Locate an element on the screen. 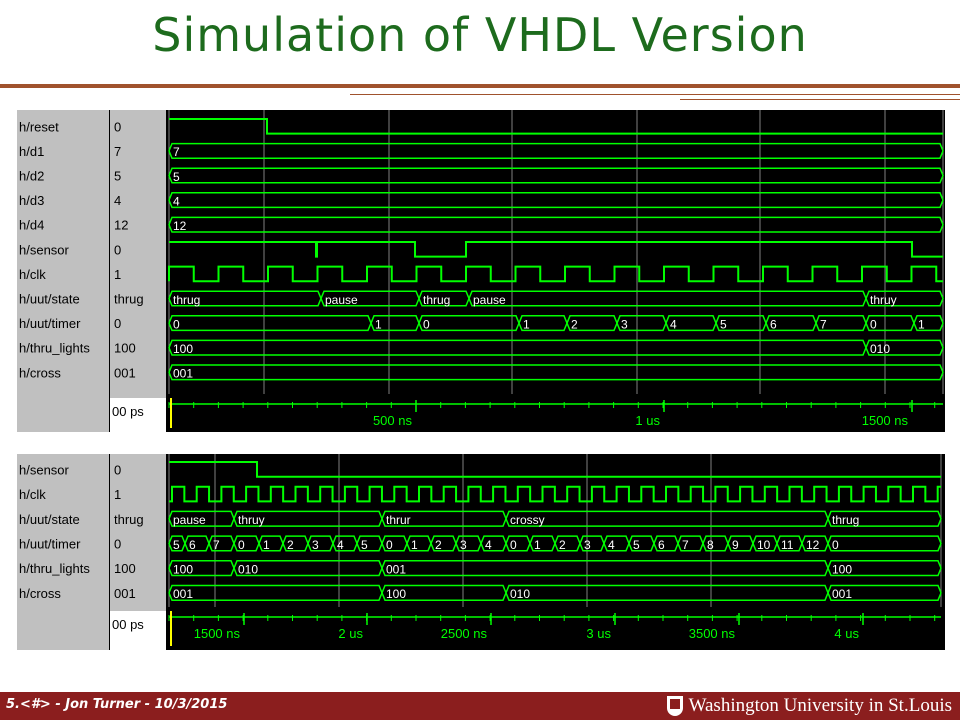 Image resolution: width=960 pixels, height=720 pixels. time-label: 3500 ns is located at coordinates (712, 633).